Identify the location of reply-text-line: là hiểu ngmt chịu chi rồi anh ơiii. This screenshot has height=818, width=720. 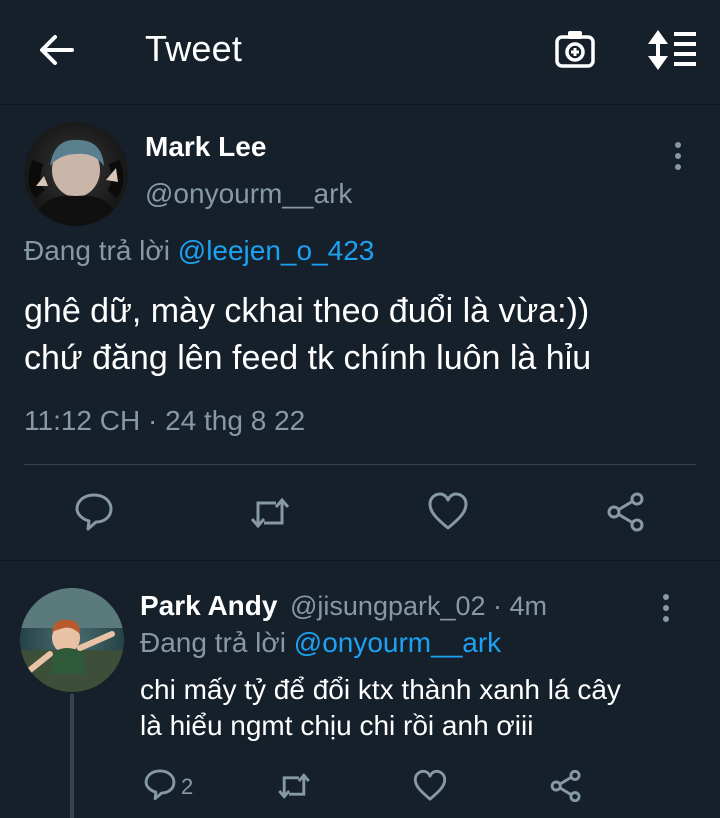
(337, 725).